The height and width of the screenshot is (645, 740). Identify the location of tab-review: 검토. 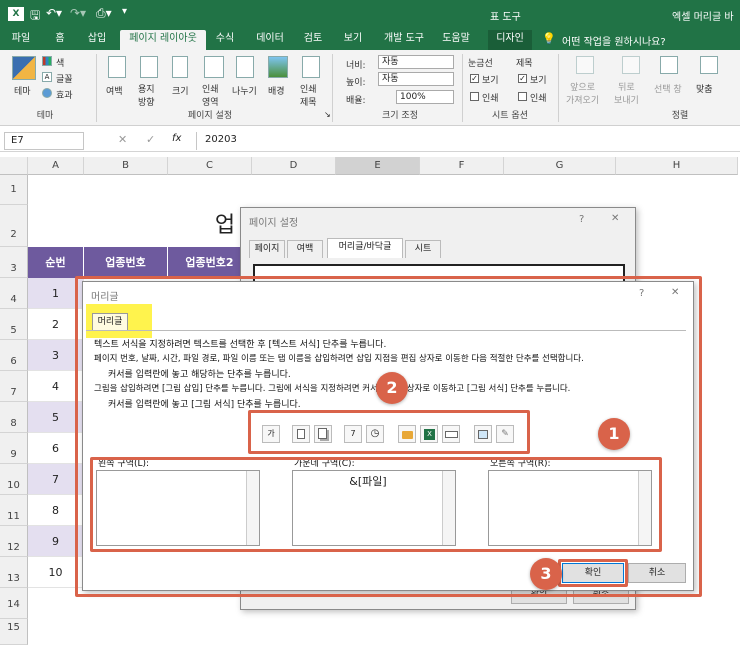
(313, 40).